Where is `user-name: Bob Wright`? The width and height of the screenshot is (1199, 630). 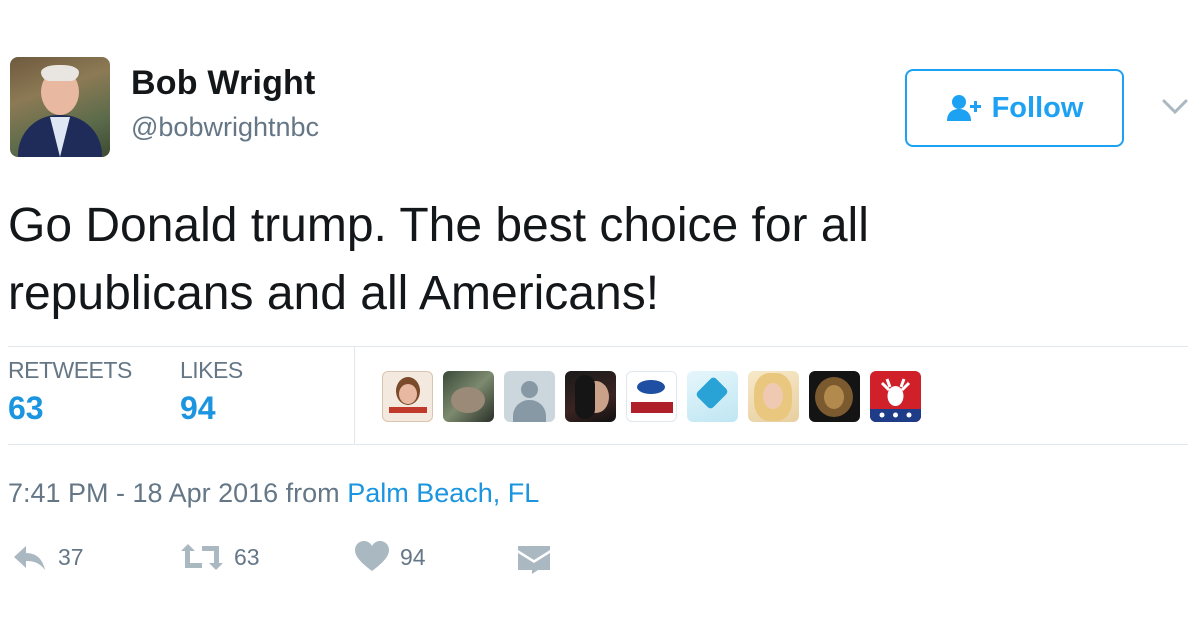
user-name: Bob Wright is located at coordinates (223, 83).